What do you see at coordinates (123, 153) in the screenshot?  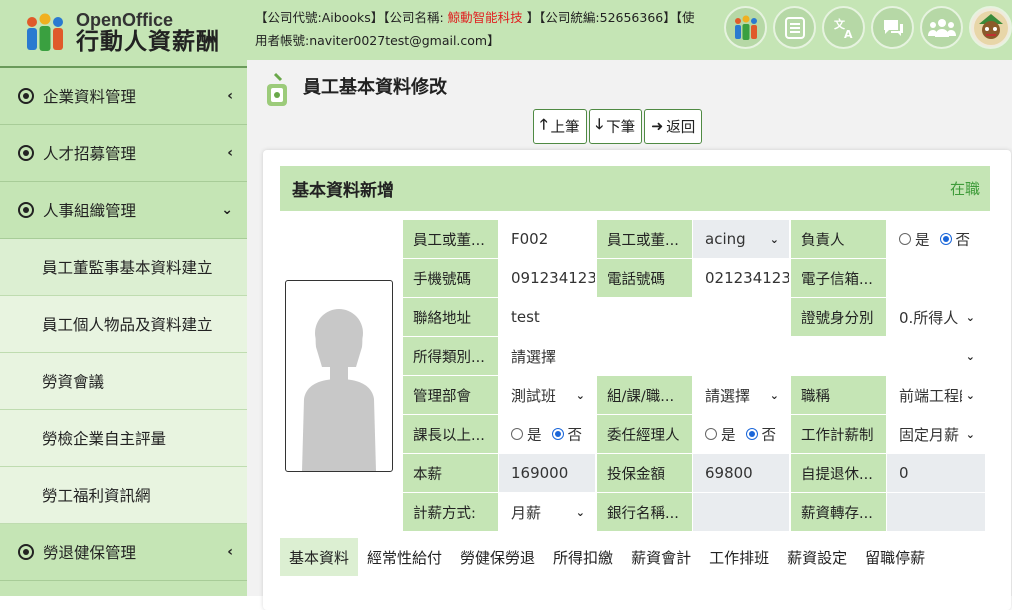 I see `sidebar-item-recruitment: 人才招募管理 ‹` at bounding box center [123, 153].